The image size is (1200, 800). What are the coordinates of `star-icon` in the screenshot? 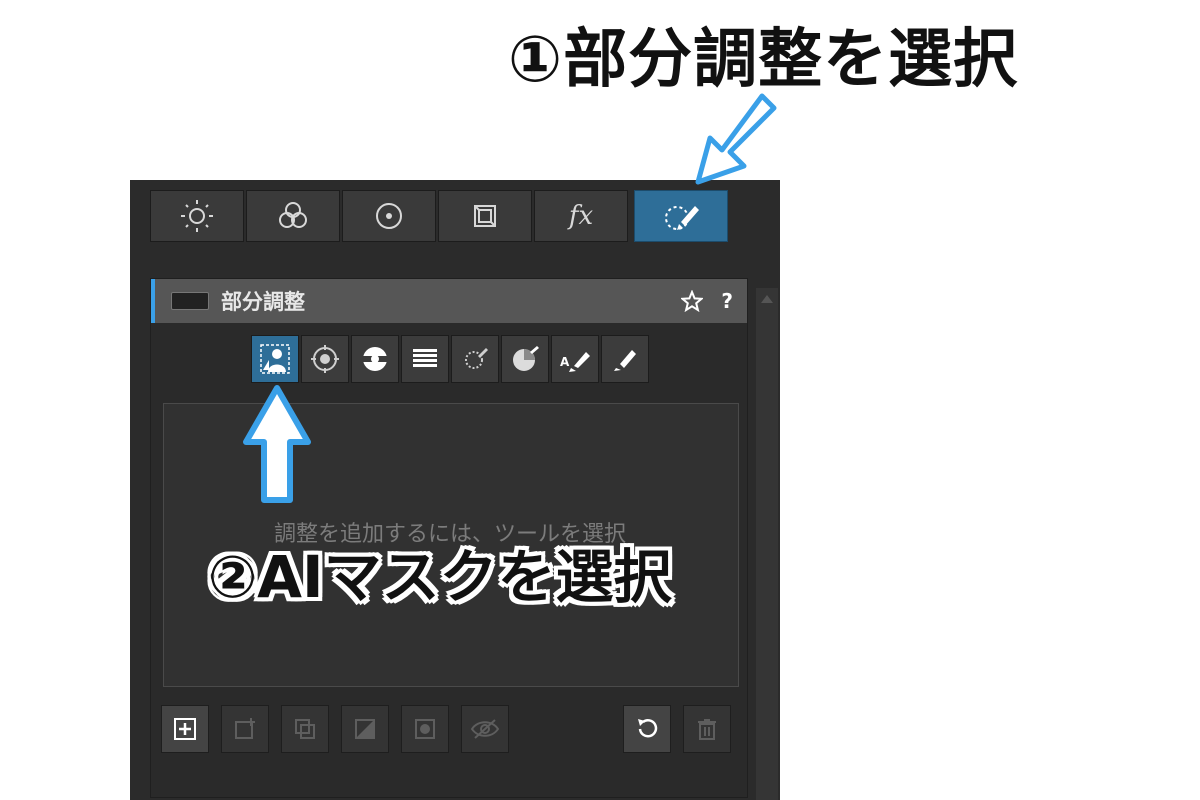 It's located at (692, 301).